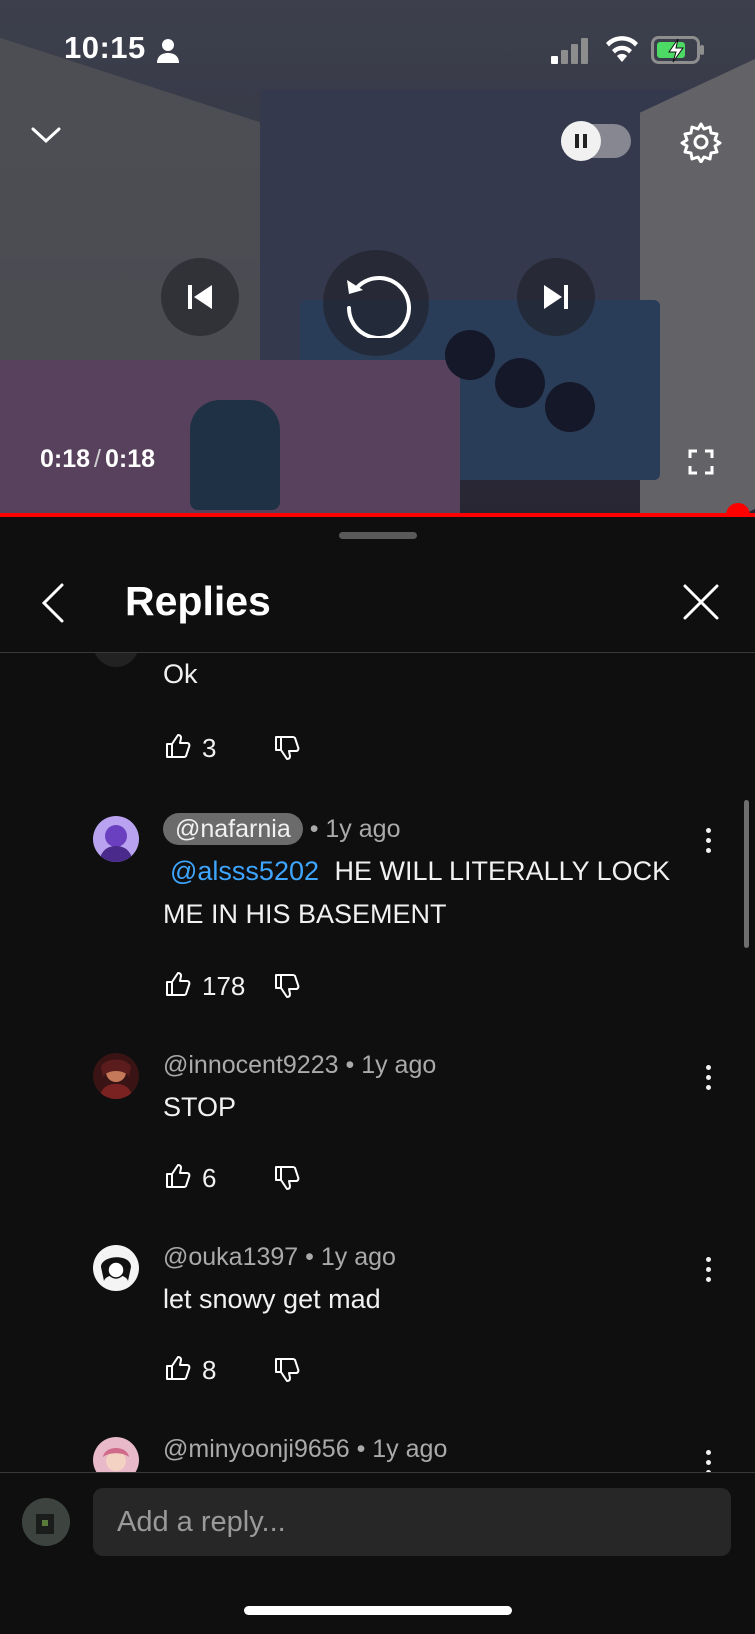  I want to click on replay-button, so click(376, 303).